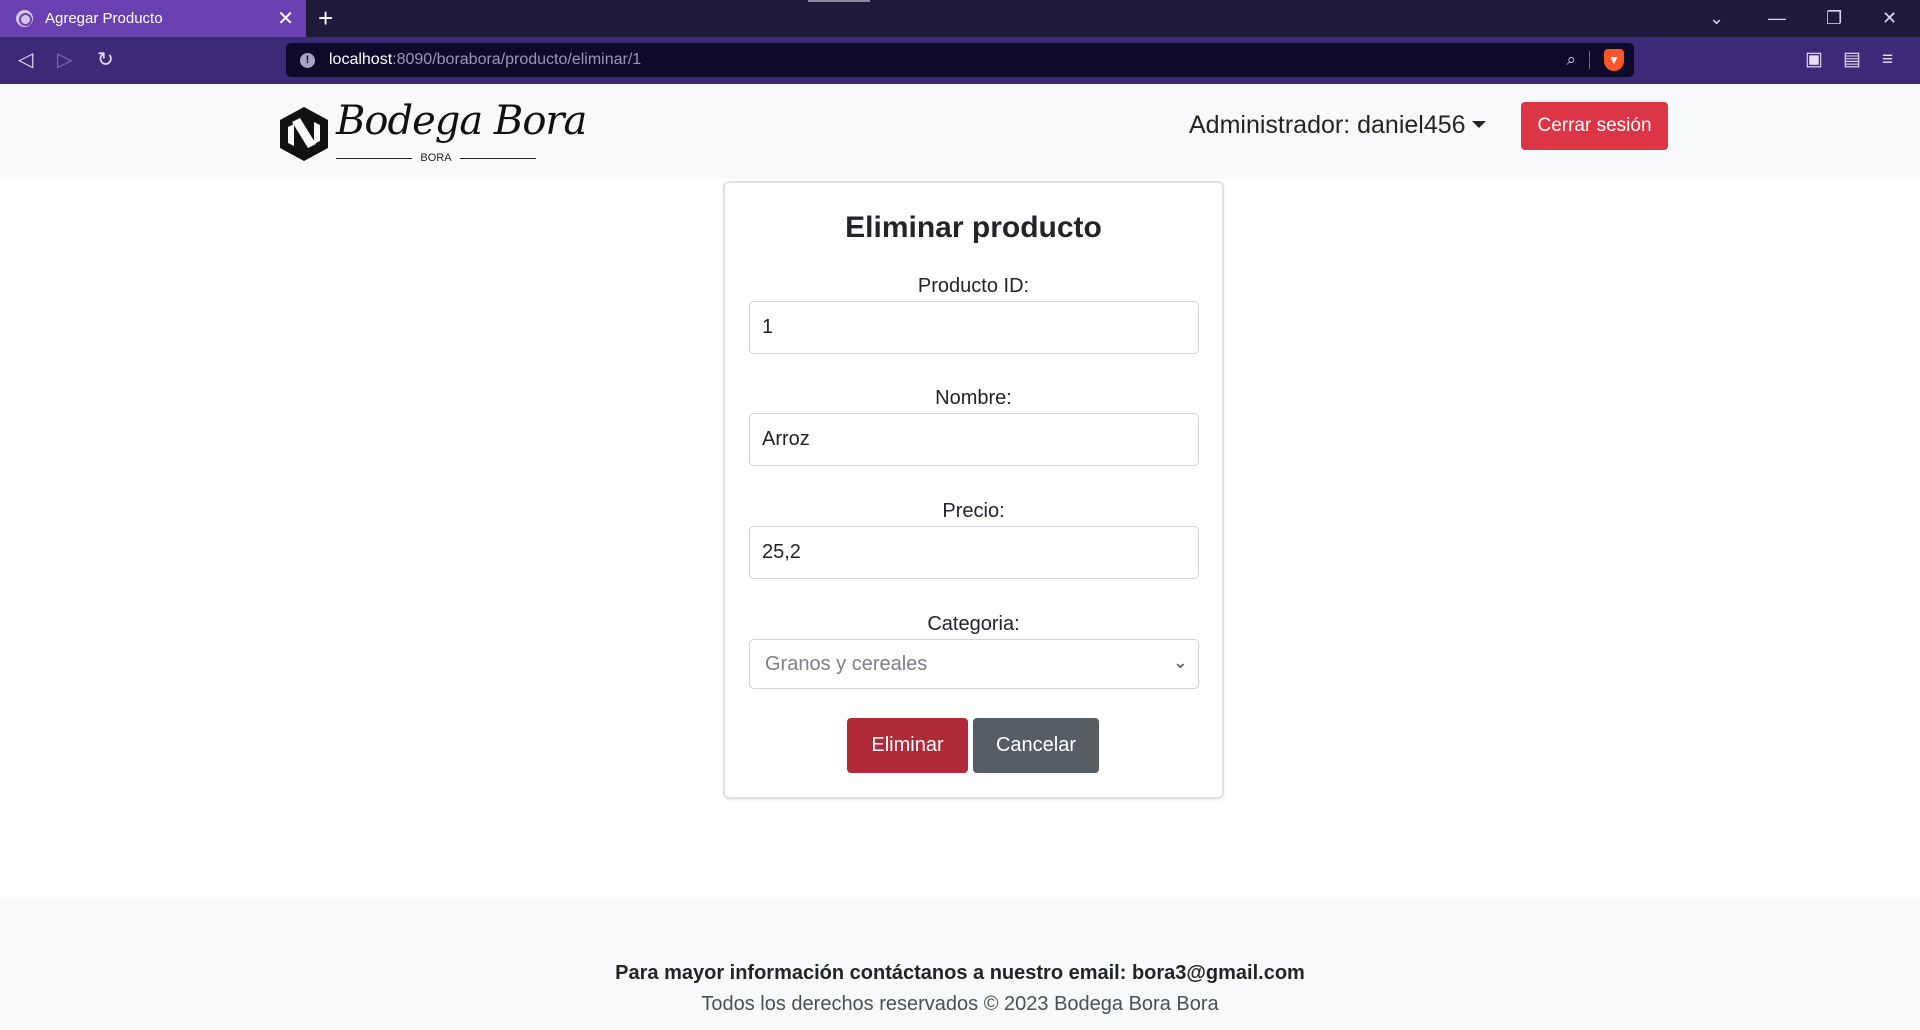 This screenshot has height=1030, width=1920. I want to click on tab-strip-indicator, so click(839, 1).